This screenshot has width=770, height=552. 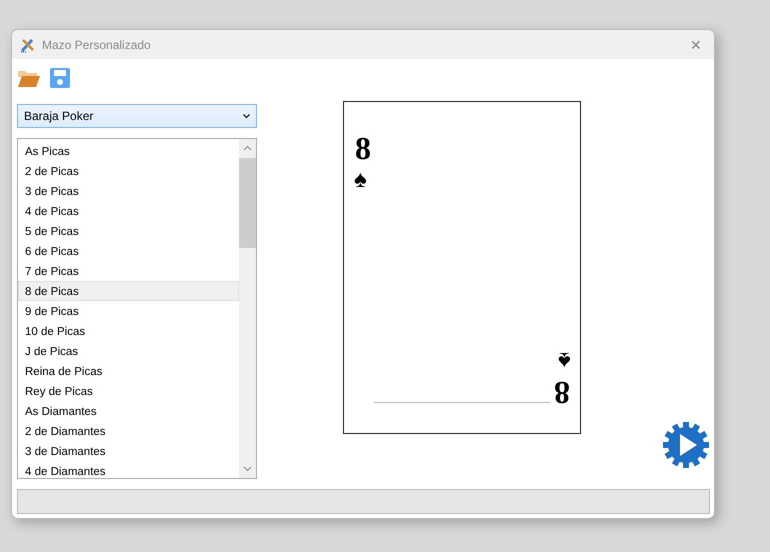 I want to click on play-gear-icon, so click(x=686, y=445).